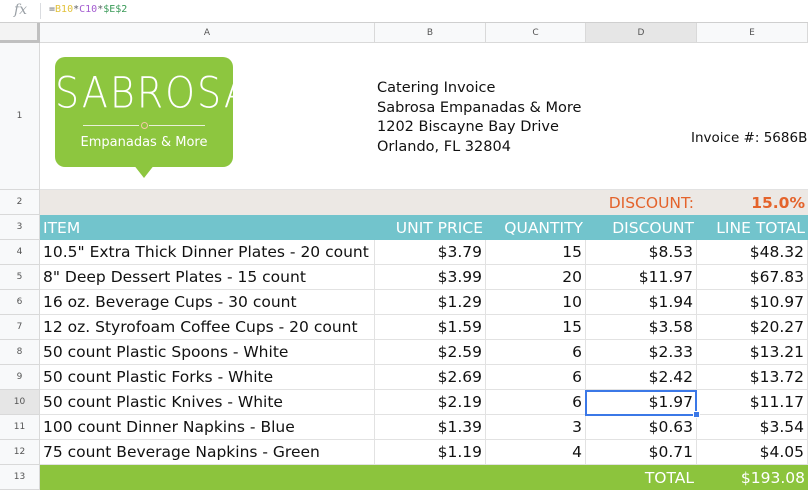 This screenshot has height=493, width=808. Describe the element at coordinates (207, 352) in the screenshot. I see `item-name: 50 count Plastic Spoons - White` at that location.